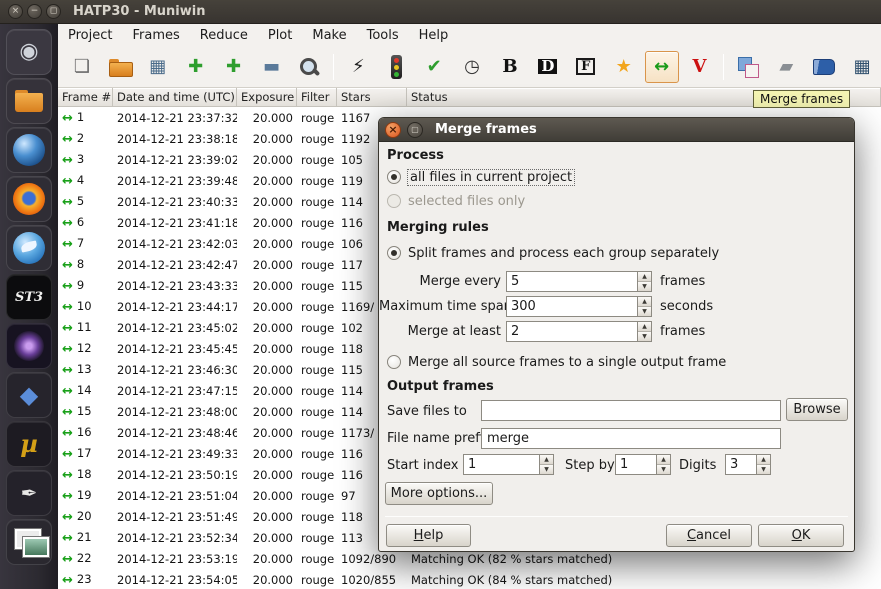 The image size is (881, 589). I want to click on merge-every-value: 5, so click(571, 281).